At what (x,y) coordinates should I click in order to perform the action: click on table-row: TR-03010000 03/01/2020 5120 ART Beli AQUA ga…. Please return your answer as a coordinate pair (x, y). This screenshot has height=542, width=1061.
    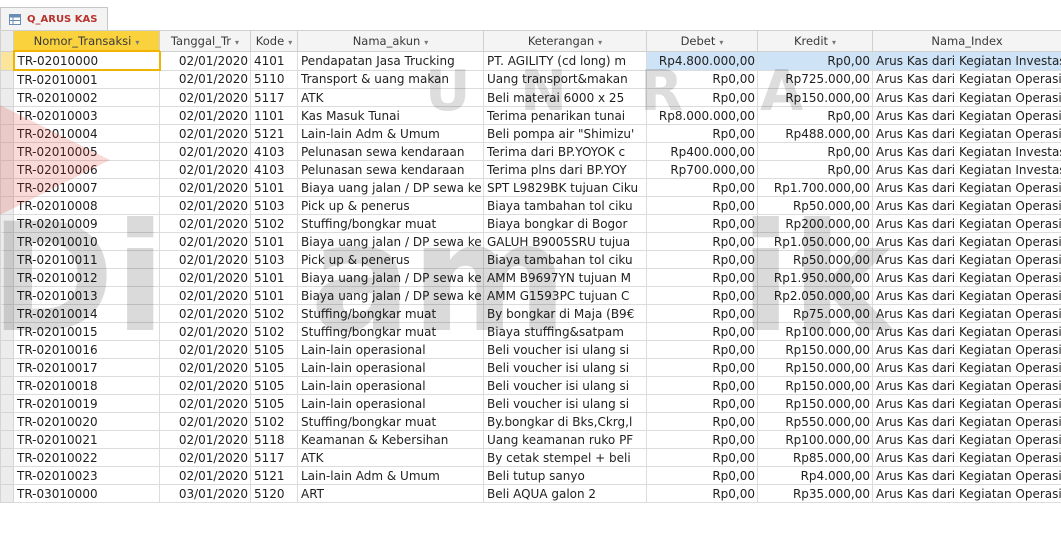
    Looking at the image, I should click on (530, 493).